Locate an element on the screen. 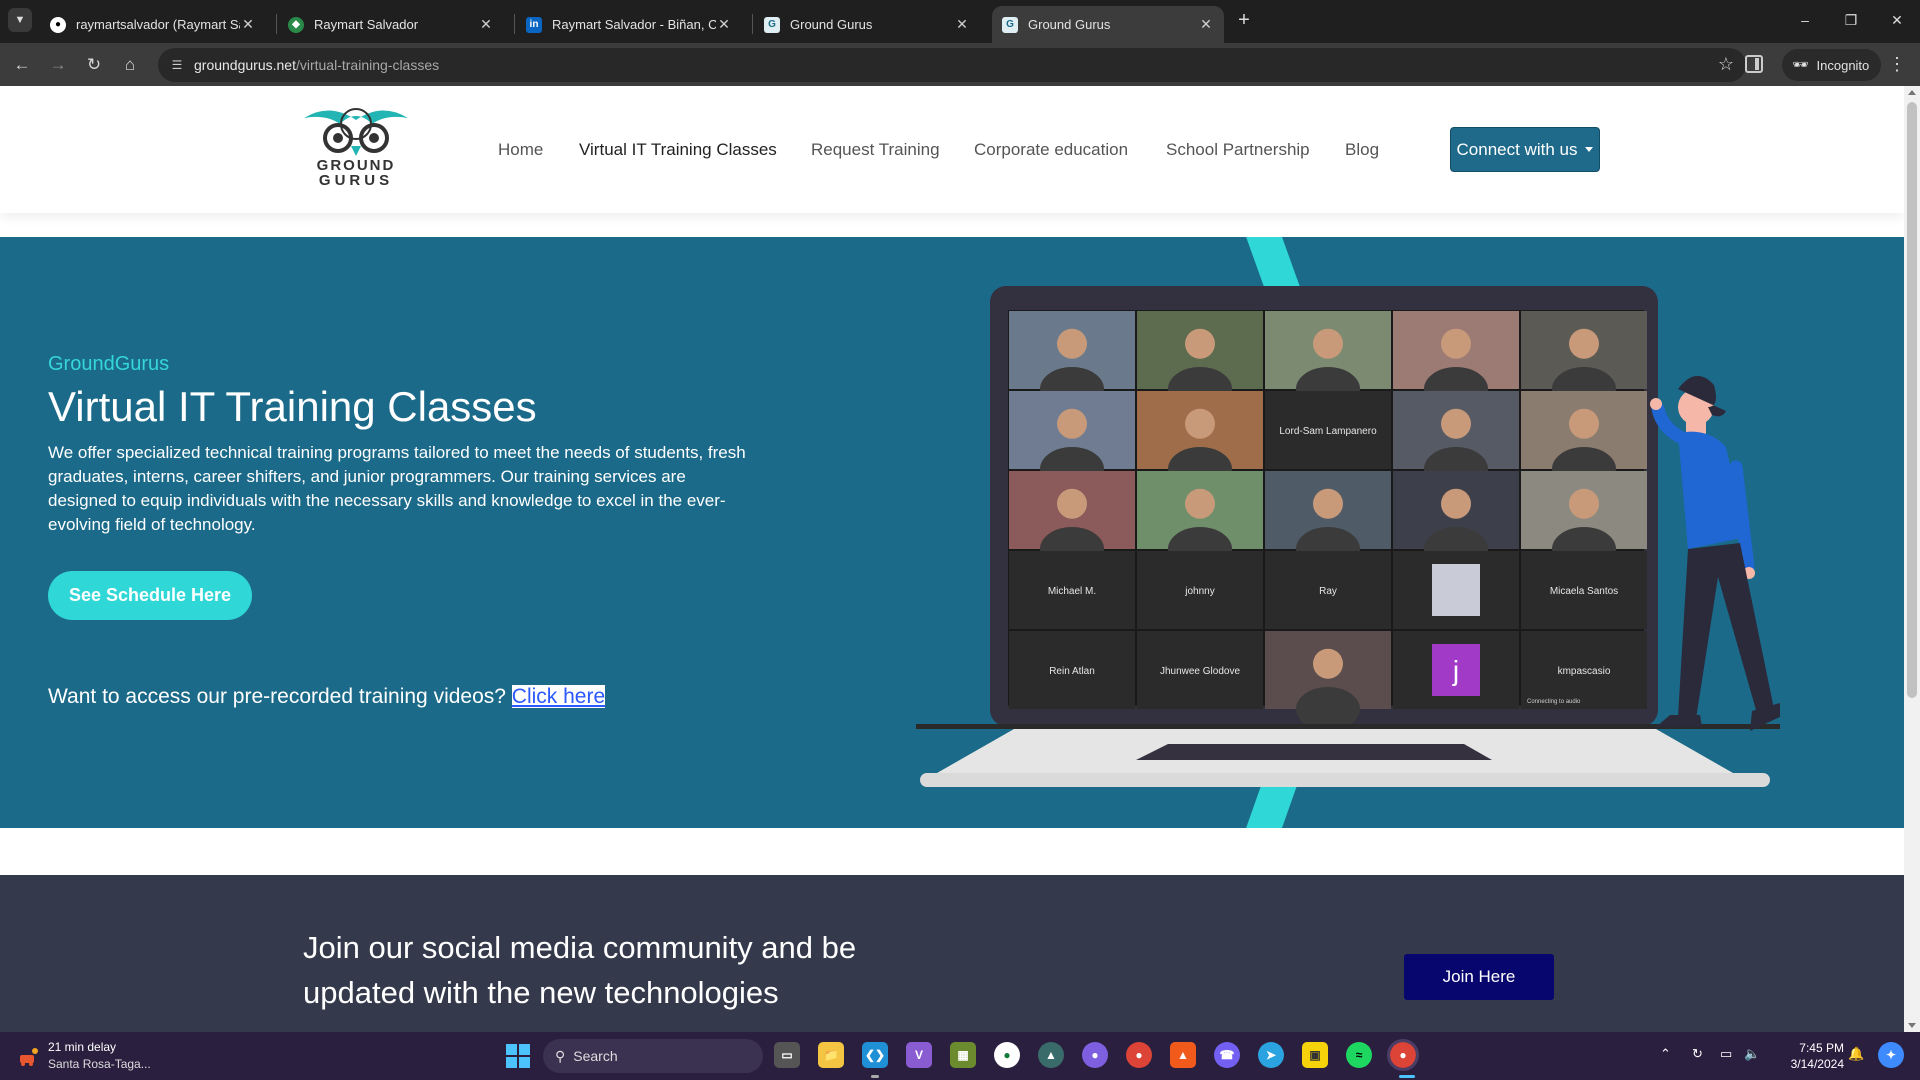 This screenshot has height=1080, width=1920. browser-tab-groundgurus-active: G Ground Gurus ✕ is located at coordinates (1108, 24).